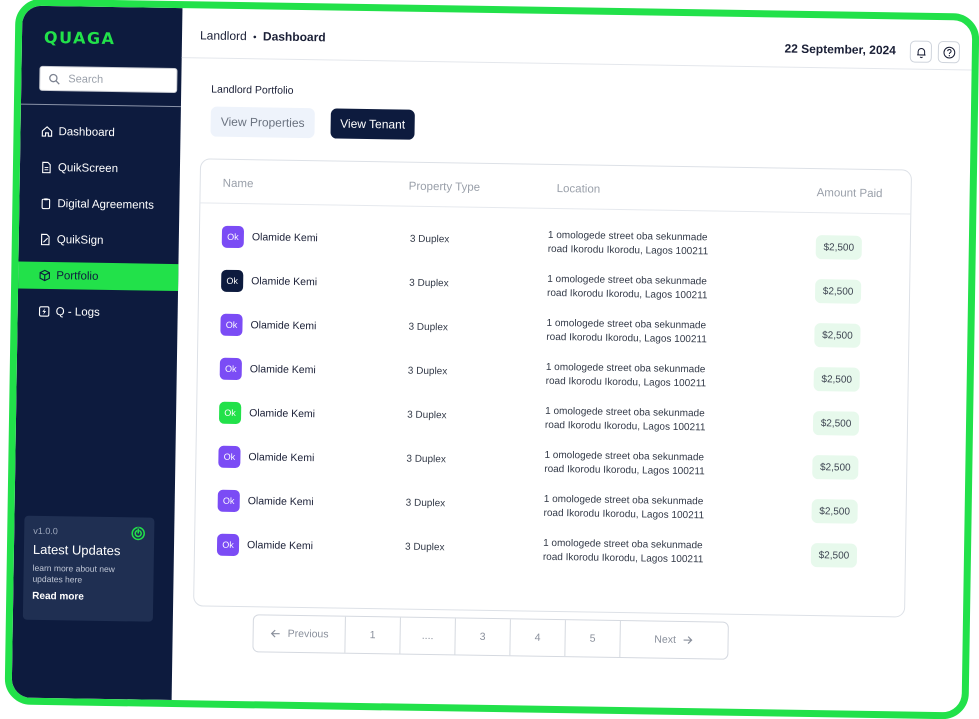 The image size is (979, 719). What do you see at coordinates (483, 637) in the screenshot?
I see `page-button-3: 3` at bounding box center [483, 637].